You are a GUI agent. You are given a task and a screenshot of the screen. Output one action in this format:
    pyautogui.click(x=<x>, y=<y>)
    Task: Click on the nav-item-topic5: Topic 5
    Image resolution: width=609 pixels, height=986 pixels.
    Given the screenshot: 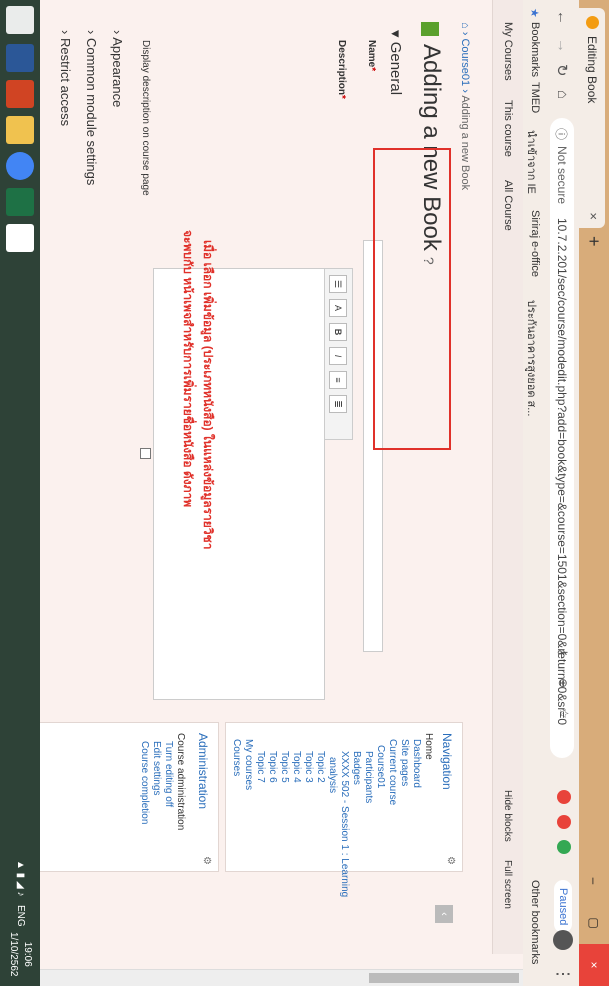 What is the action you would take?
    pyautogui.click(x=284, y=767)
    